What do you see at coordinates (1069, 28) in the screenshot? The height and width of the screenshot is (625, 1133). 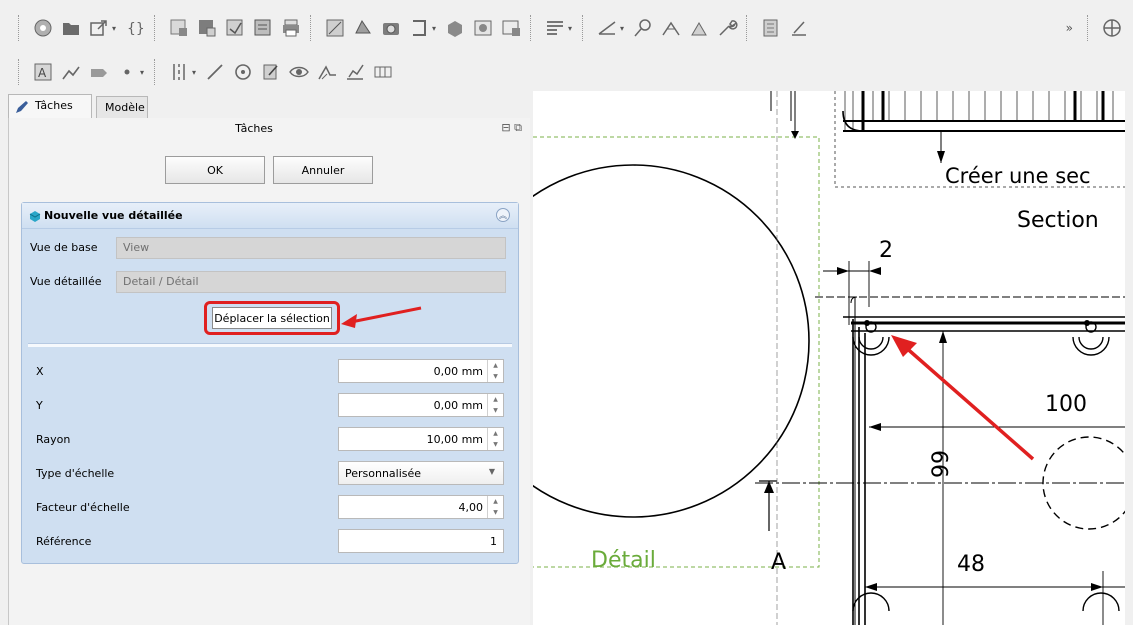 I see `toolbar-overflow-icon: »` at bounding box center [1069, 28].